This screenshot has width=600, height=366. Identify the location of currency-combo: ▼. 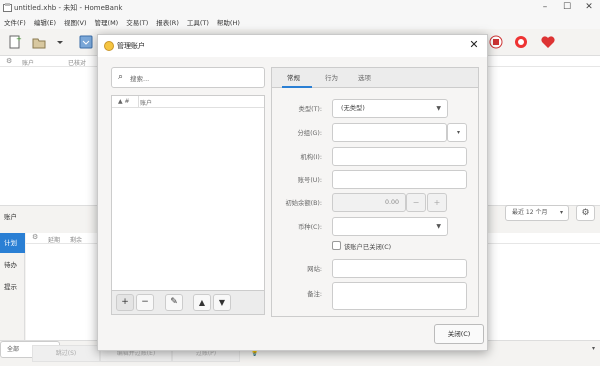
(390, 226).